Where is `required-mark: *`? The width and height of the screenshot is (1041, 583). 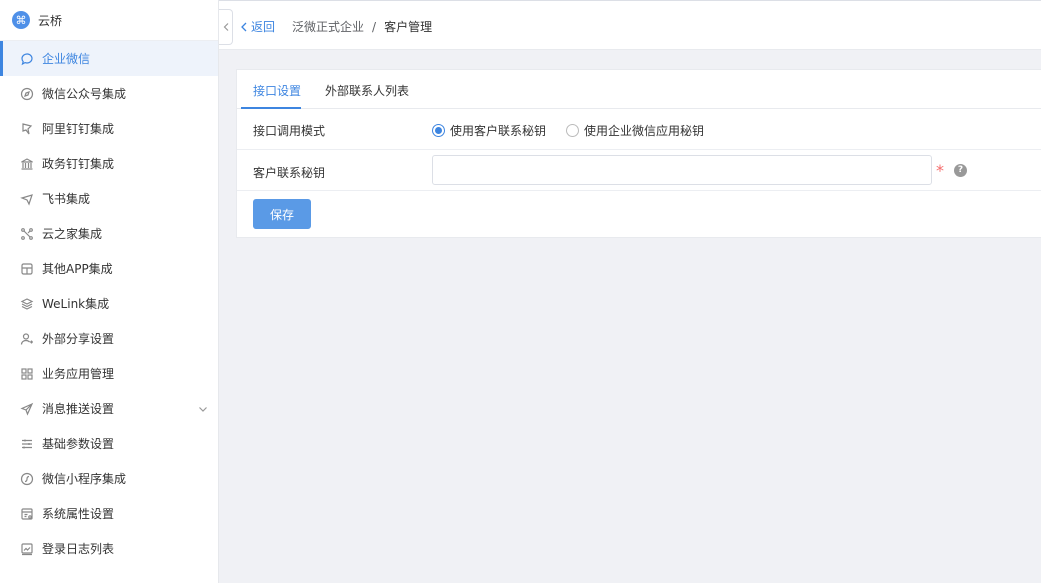 required-mark: * is located at coordinates (940, 170).